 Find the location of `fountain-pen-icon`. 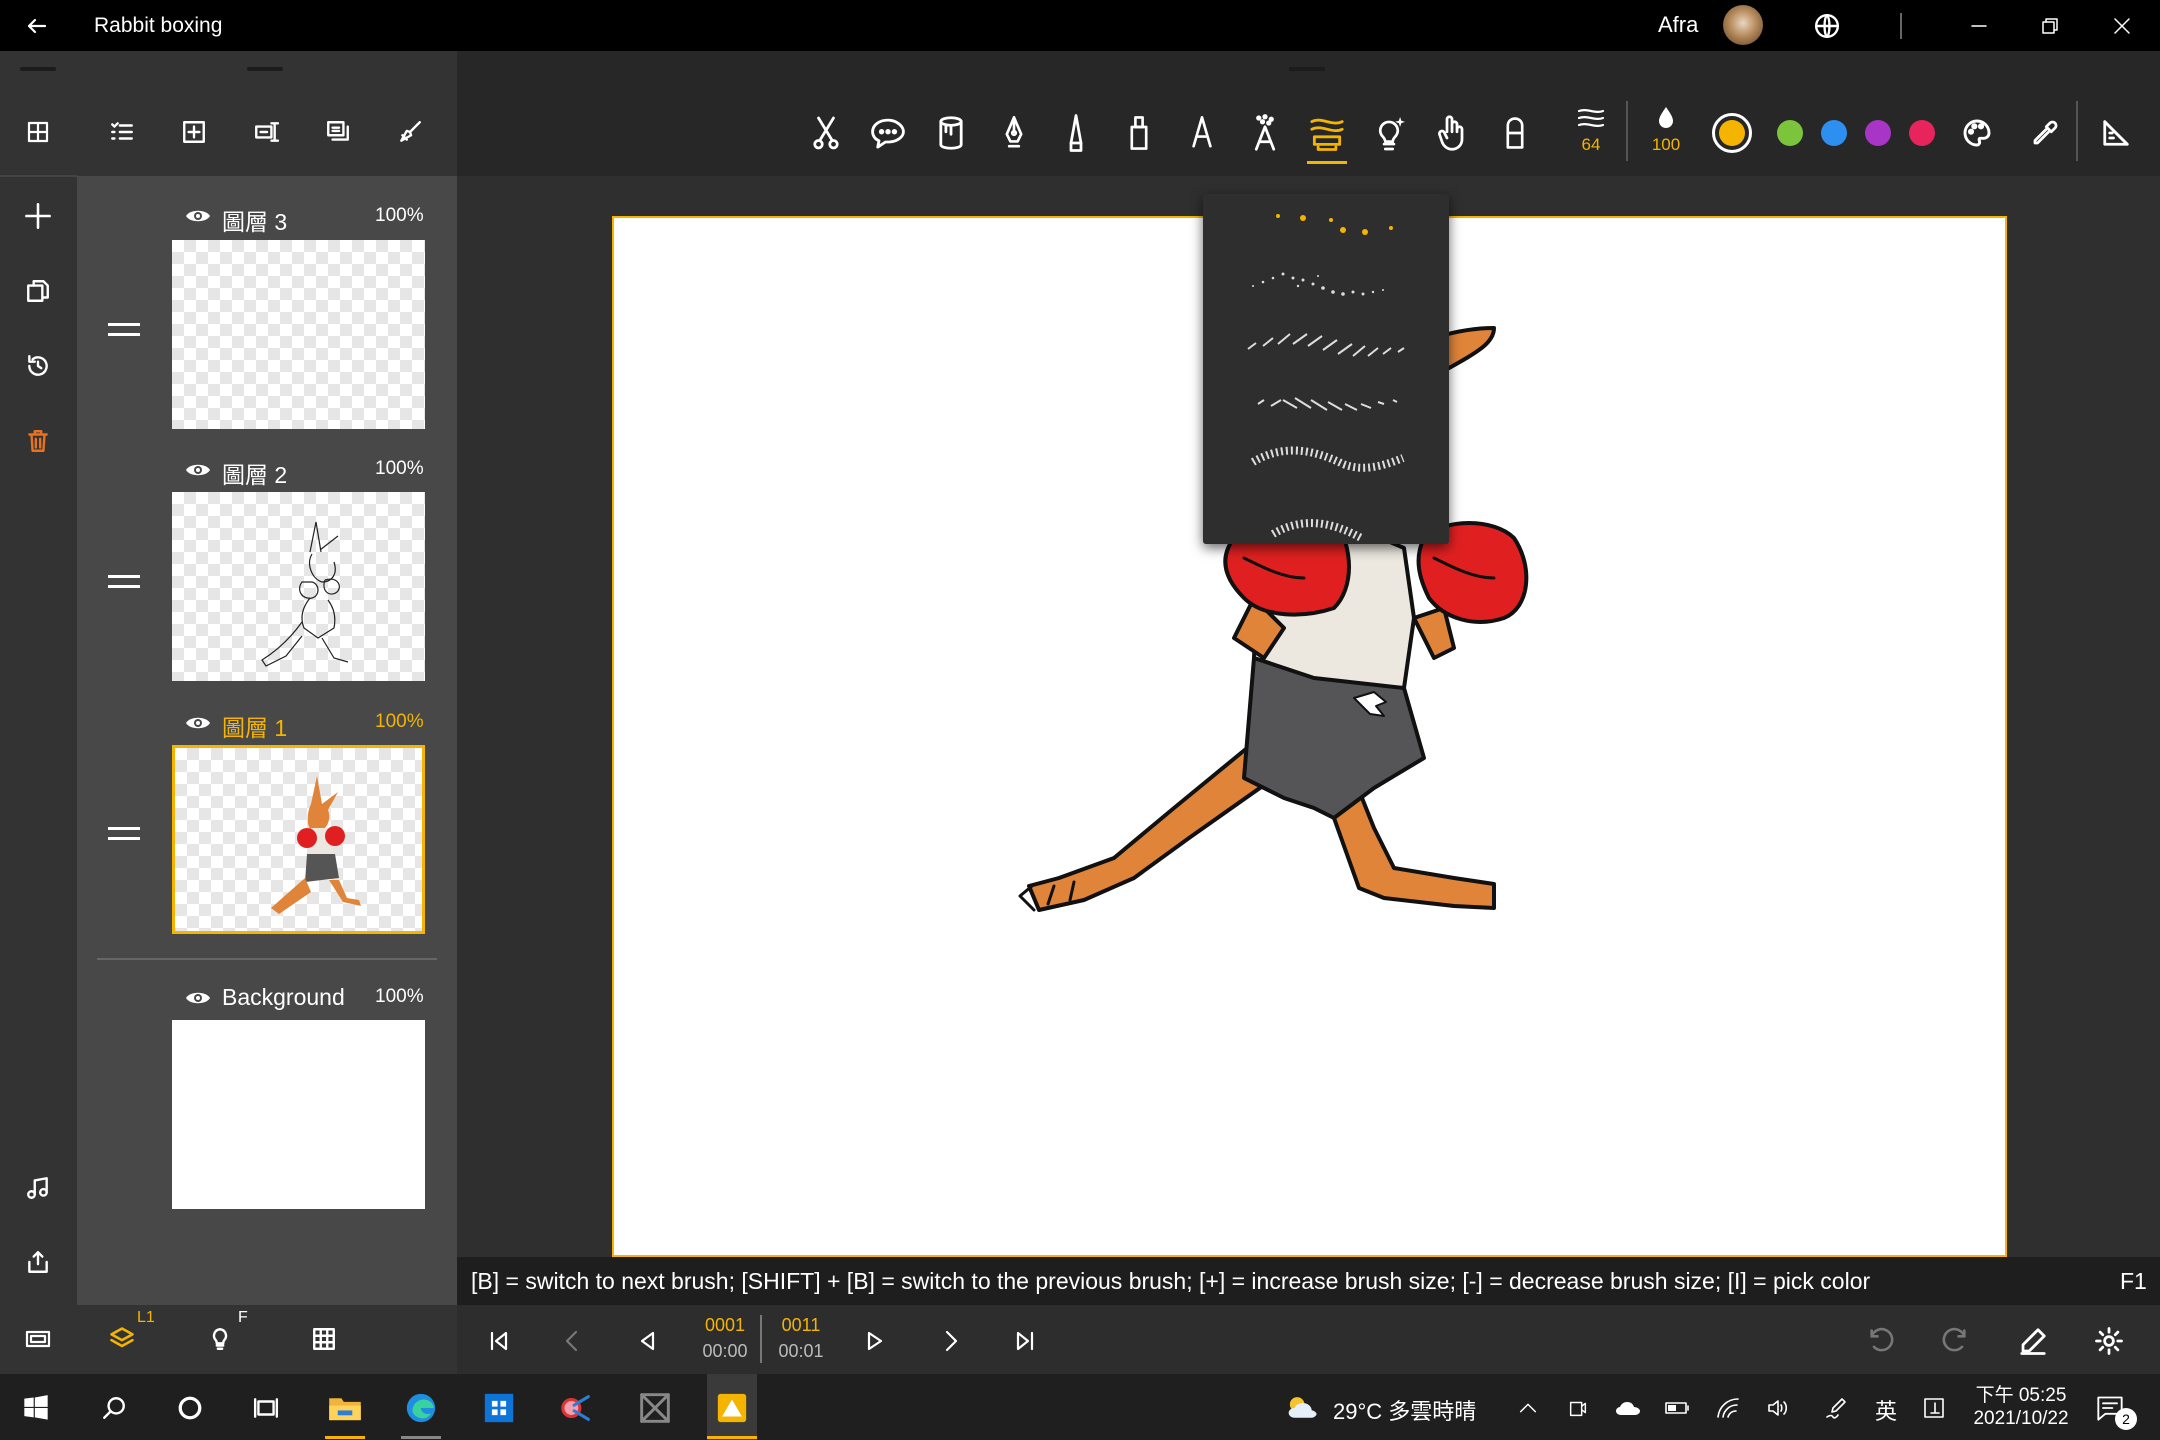

fountain-pen-icon is located at coordinates (1014, 133).